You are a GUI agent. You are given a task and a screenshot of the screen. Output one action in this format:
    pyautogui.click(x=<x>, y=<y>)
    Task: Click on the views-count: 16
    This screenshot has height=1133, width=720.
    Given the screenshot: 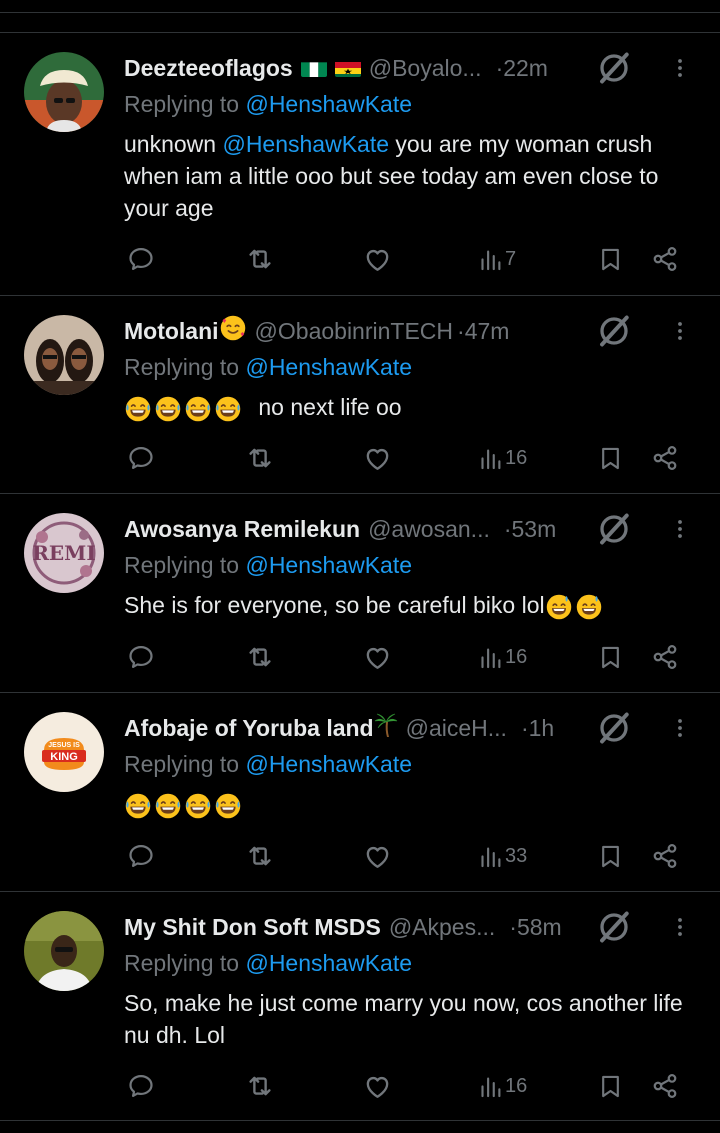 What is the action you would take?
    pyautogui.click(x=516, y=1085)
    